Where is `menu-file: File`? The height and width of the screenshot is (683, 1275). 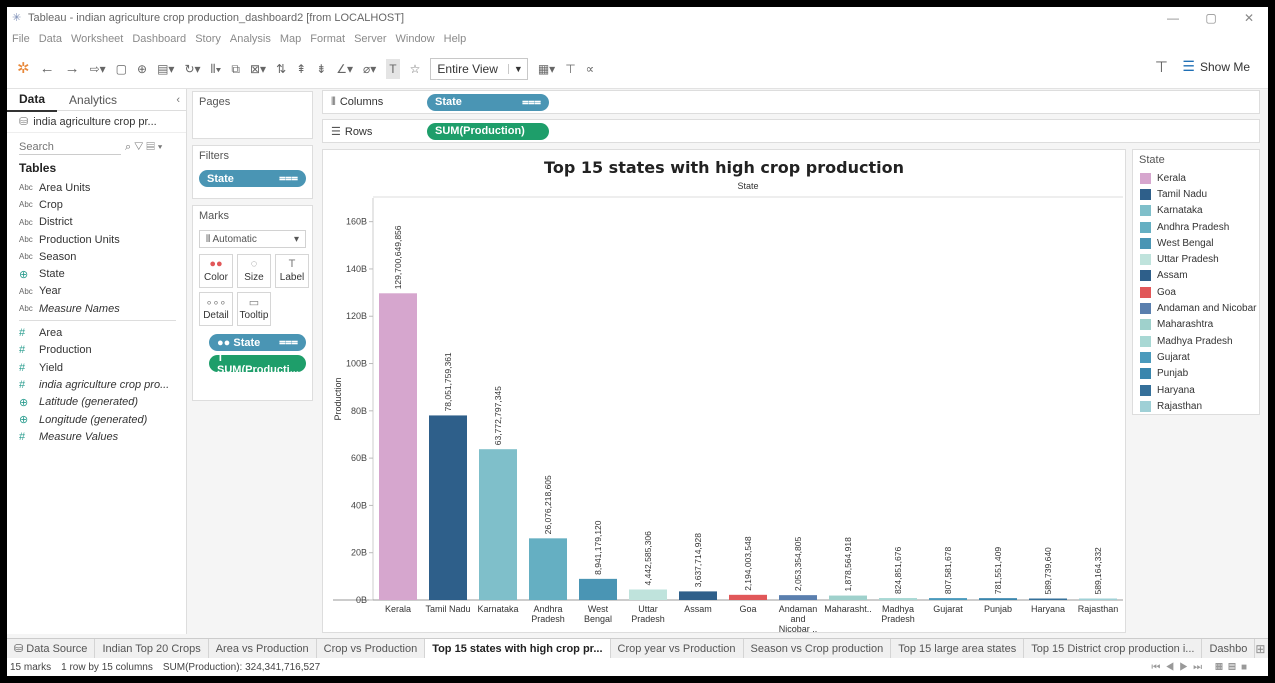
menu-file: File is located at coordinates (21, 39).